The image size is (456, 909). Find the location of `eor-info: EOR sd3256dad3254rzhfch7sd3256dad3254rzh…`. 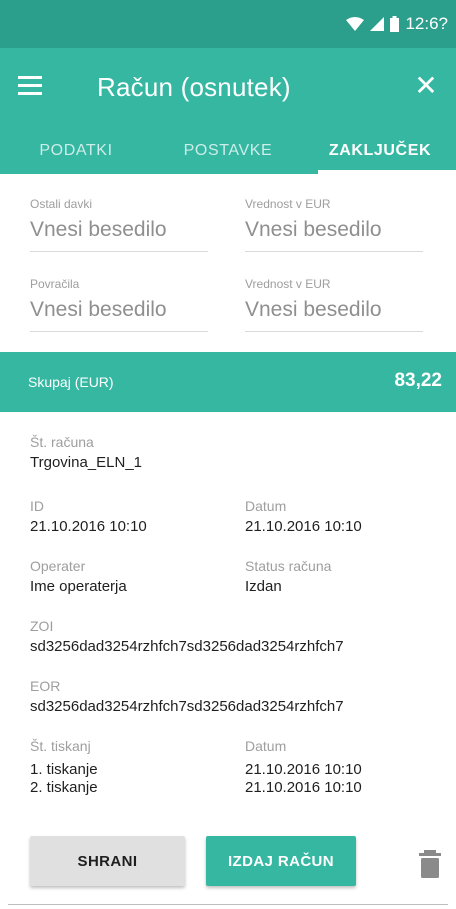

eor-info: EOR sd3256dad3254rzhfch7sd3256dad3254rzh… is located at coordinates (187, 697).